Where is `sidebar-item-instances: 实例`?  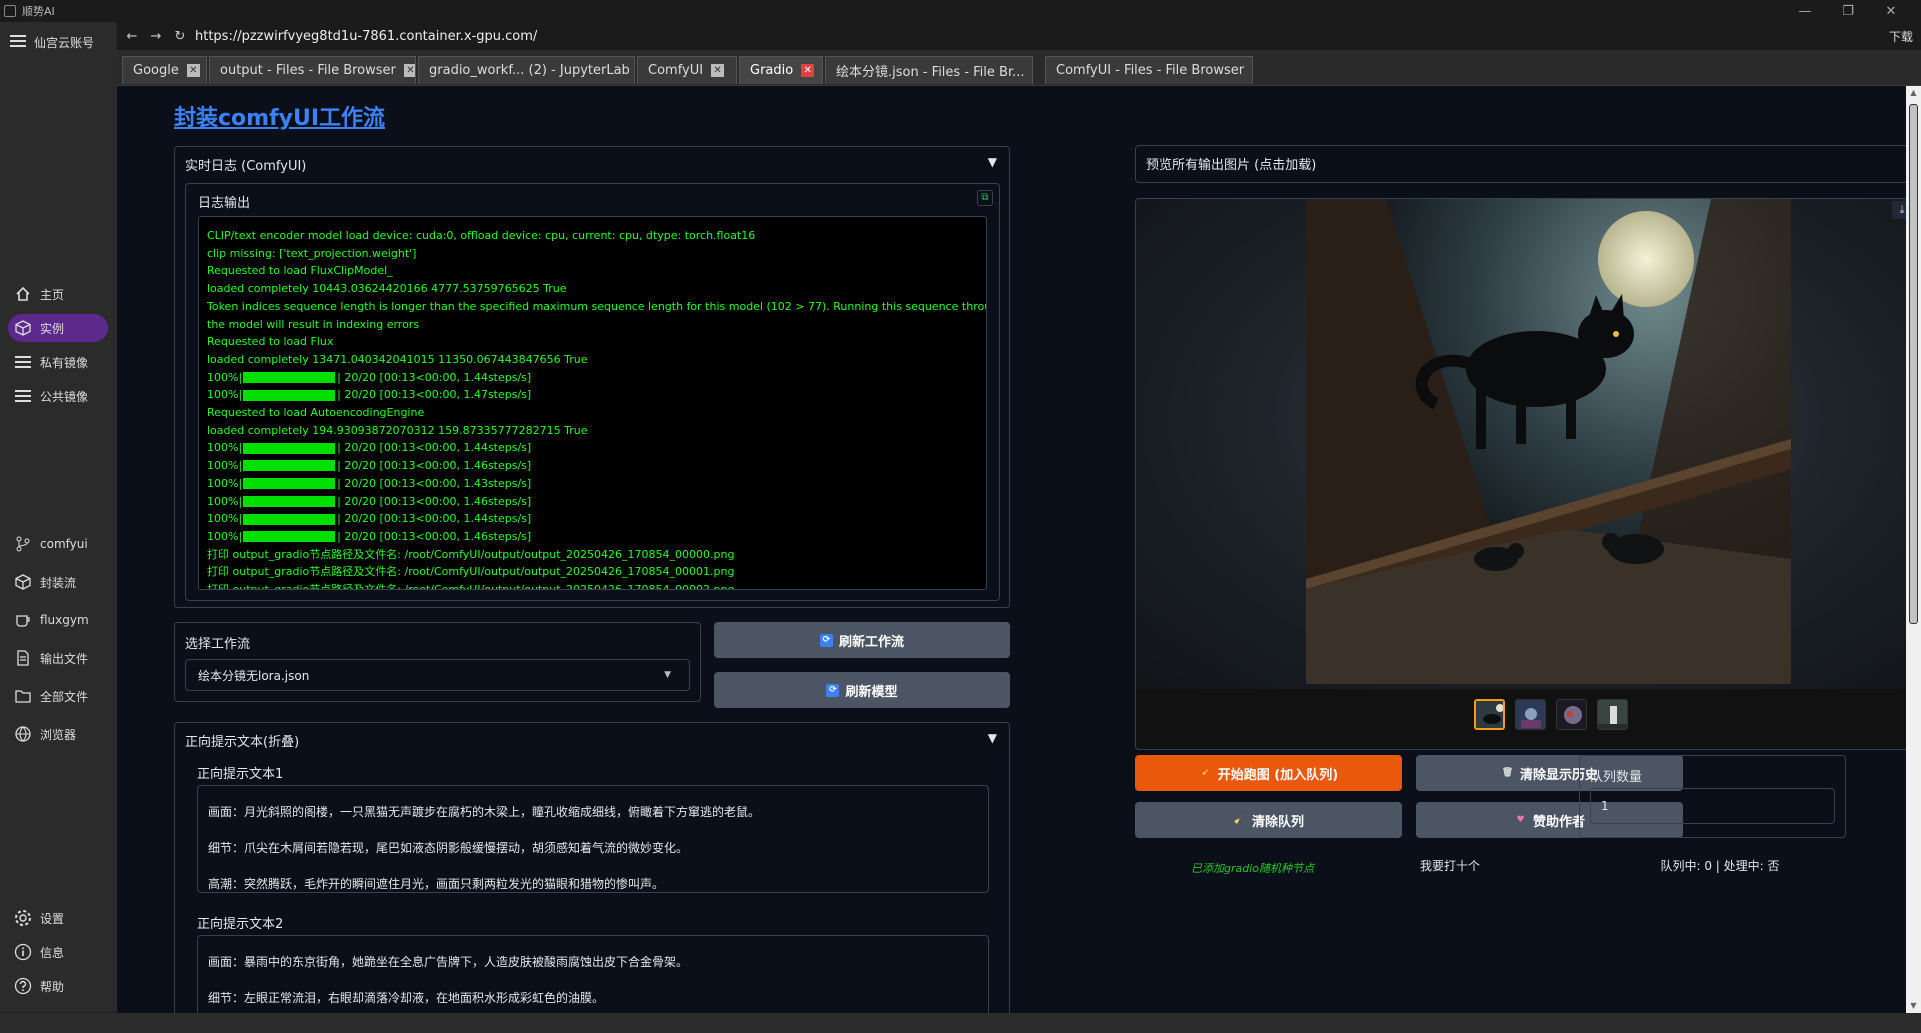
sidebar-item-instances: 实例 is located at coordinates (58, 328).